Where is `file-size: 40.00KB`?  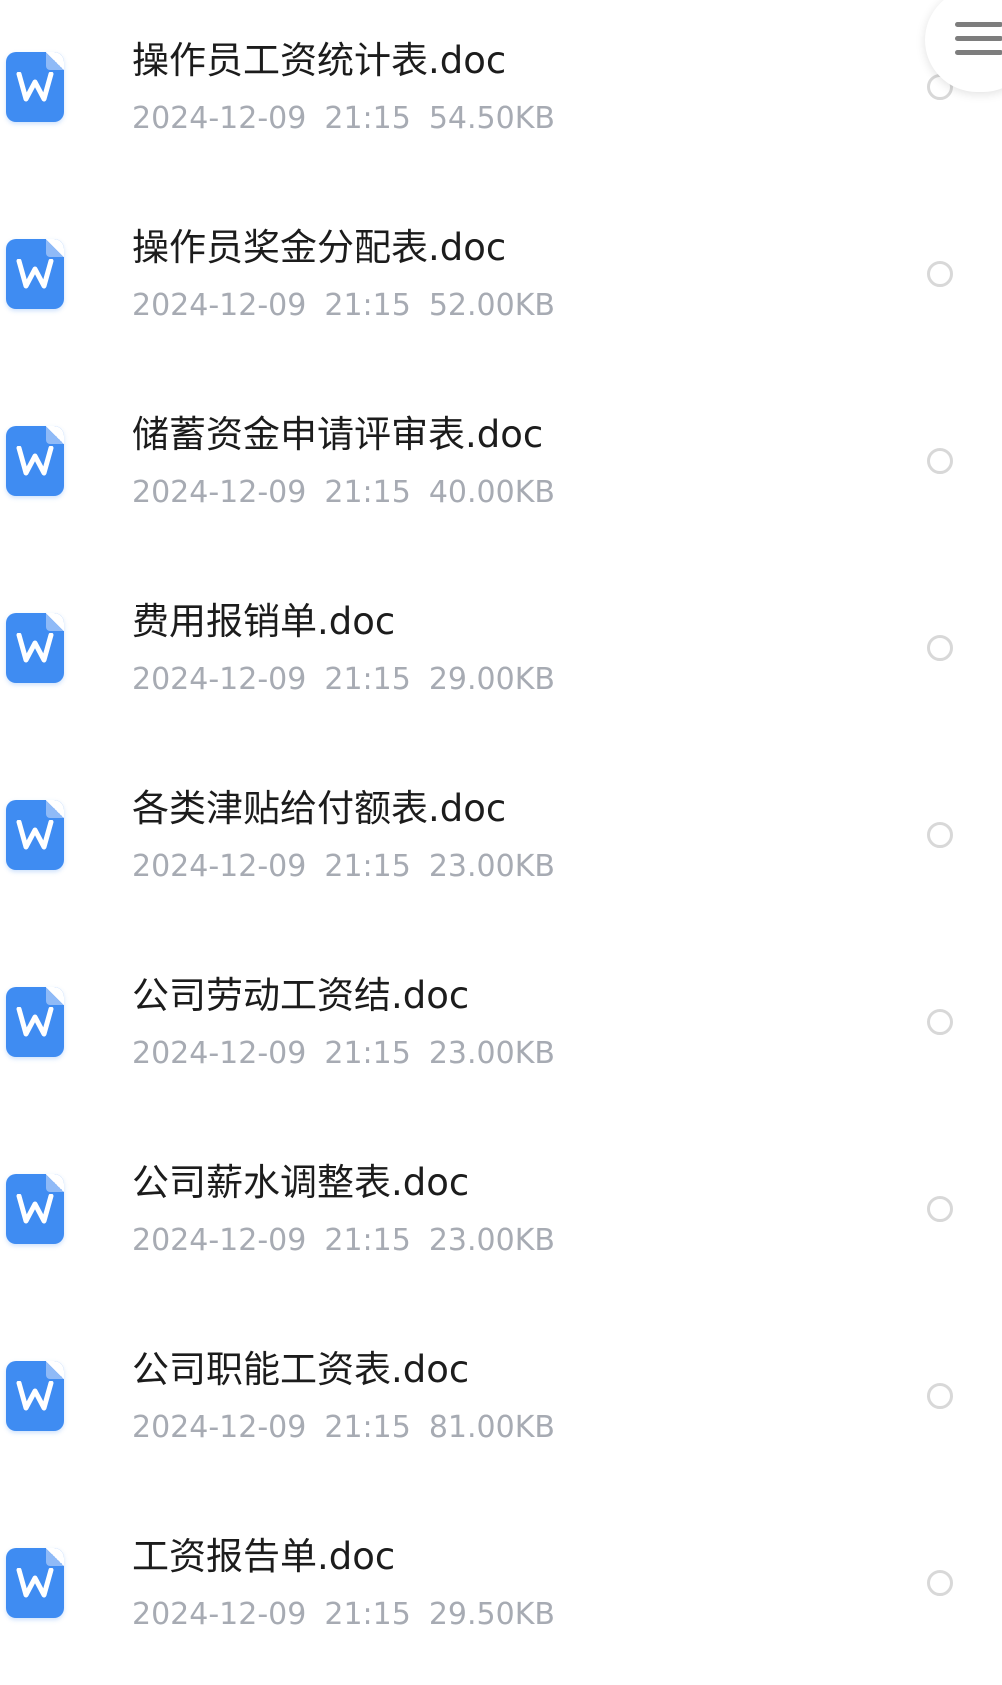
file-size: 40.00KB is located at coordinates (491, 492).